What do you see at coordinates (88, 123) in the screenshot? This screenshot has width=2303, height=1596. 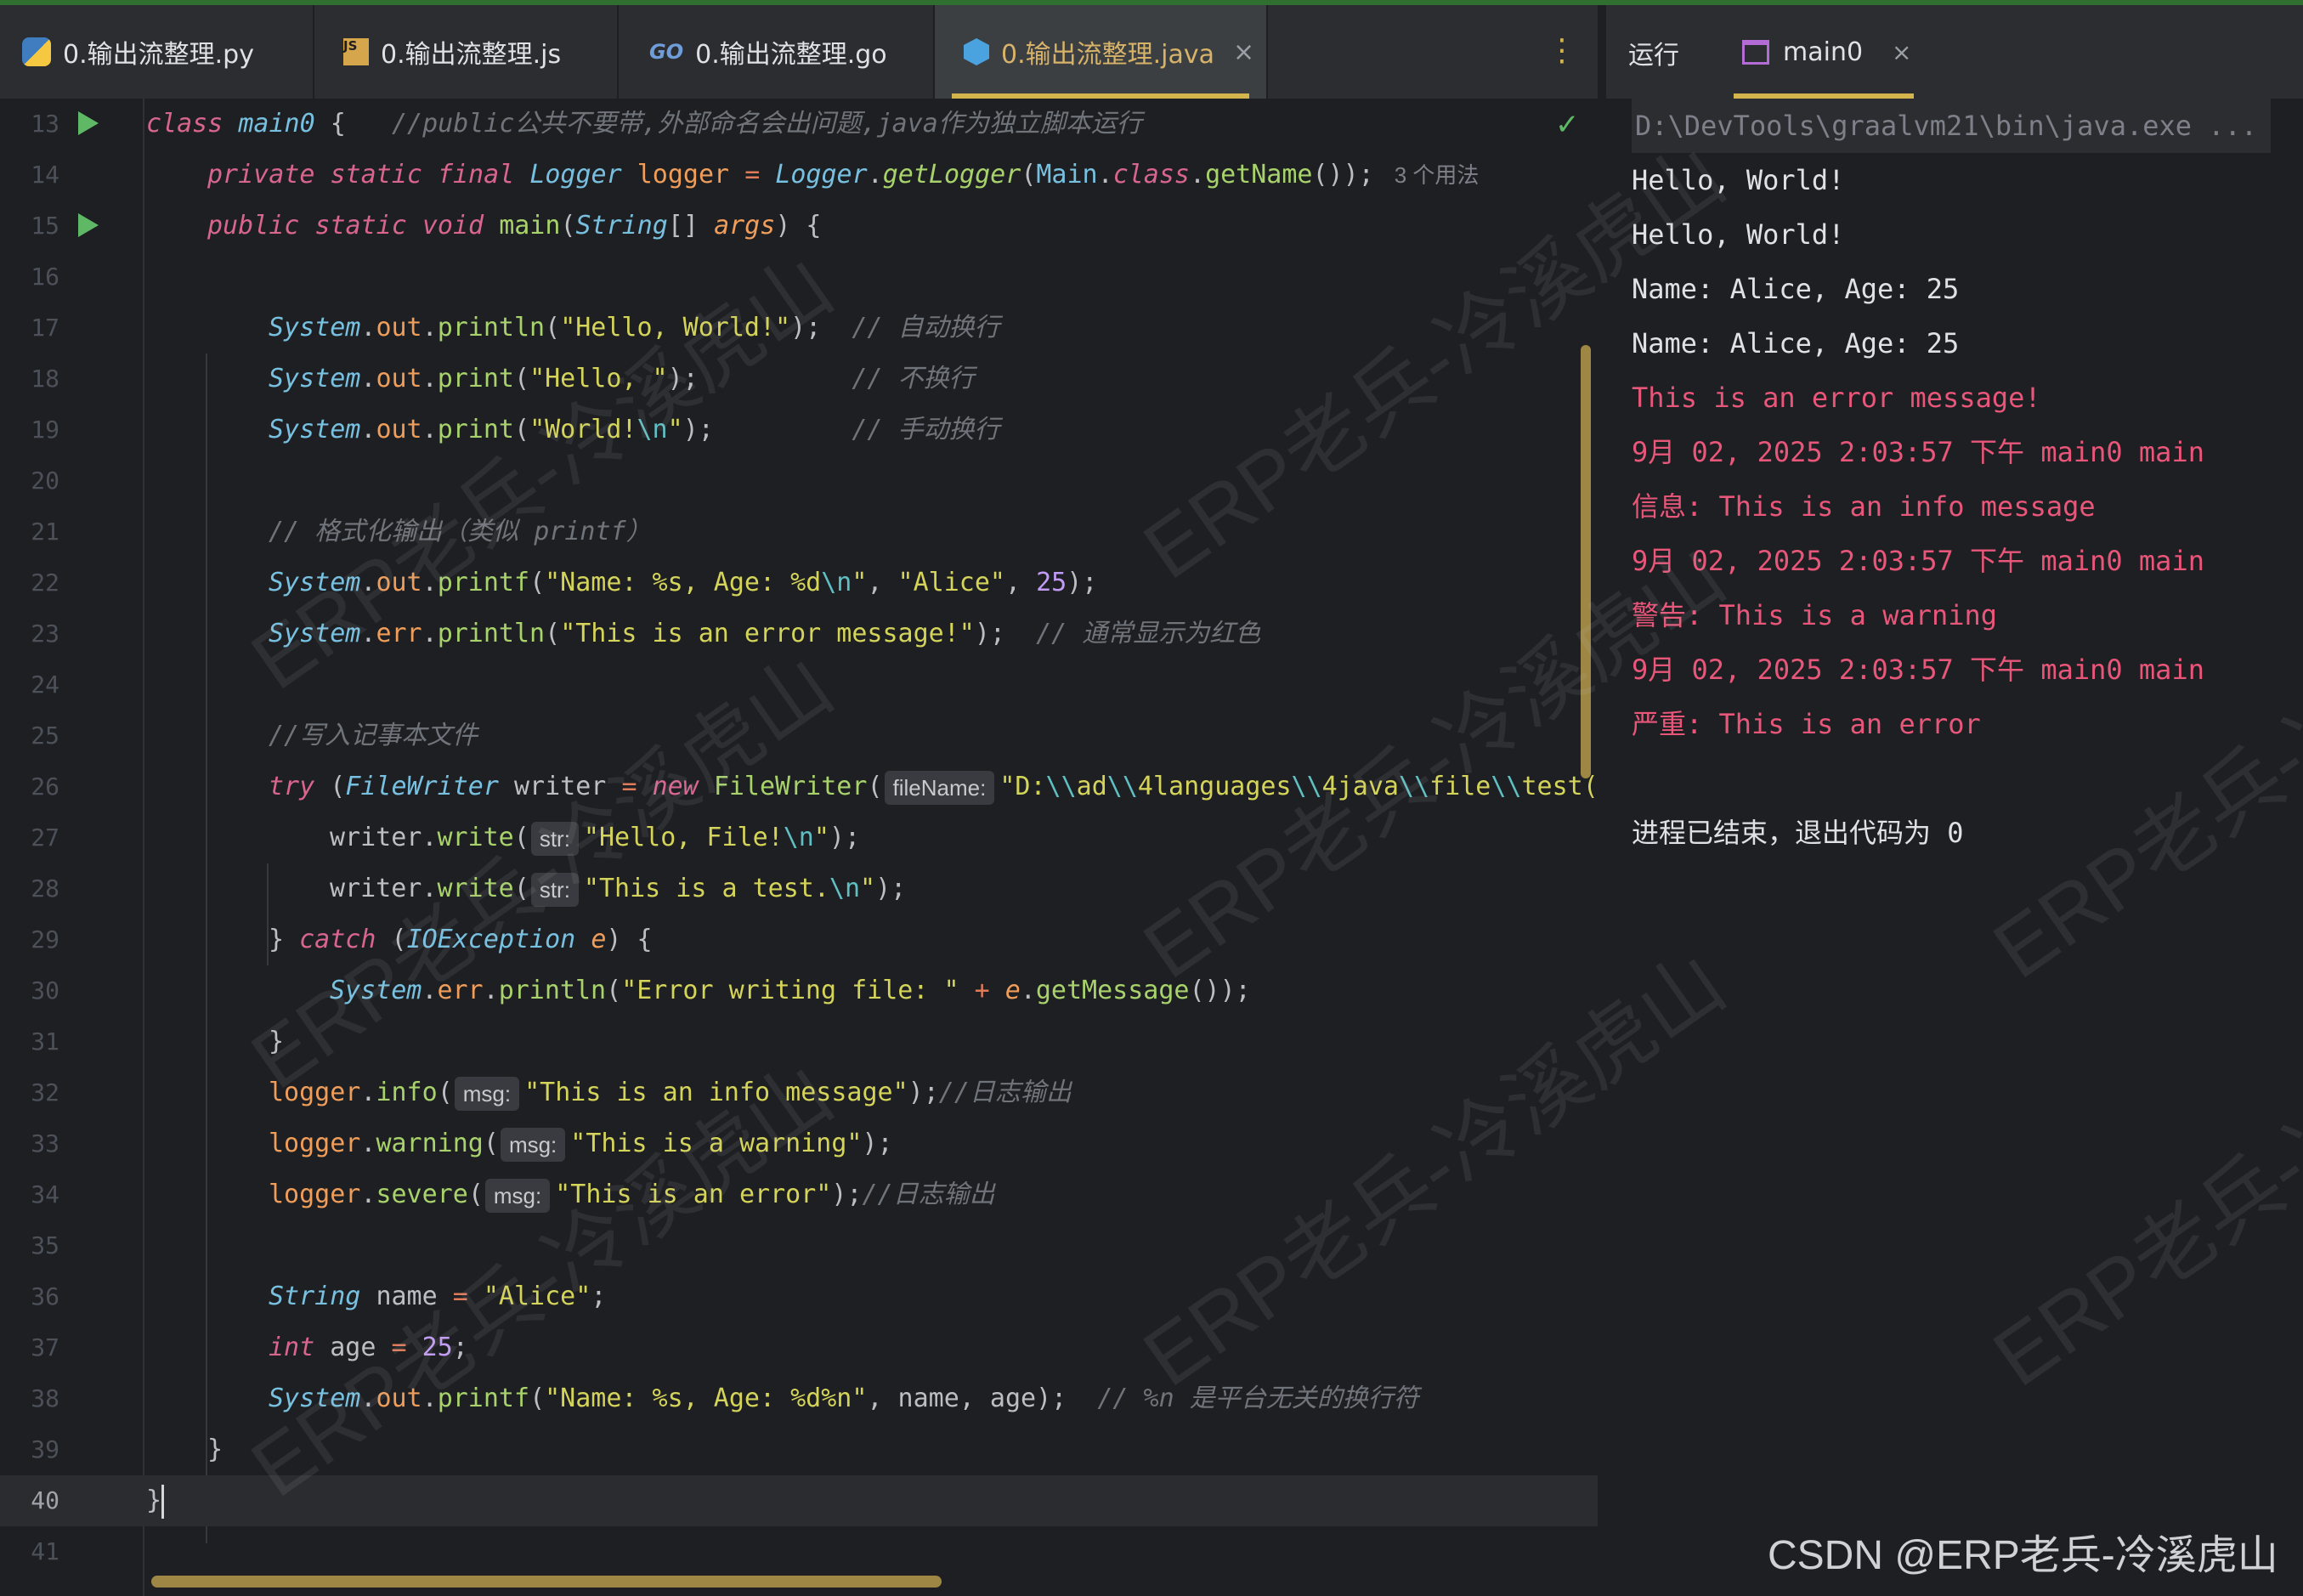 I see `run-class-icon` at bounding box center [88, 123].